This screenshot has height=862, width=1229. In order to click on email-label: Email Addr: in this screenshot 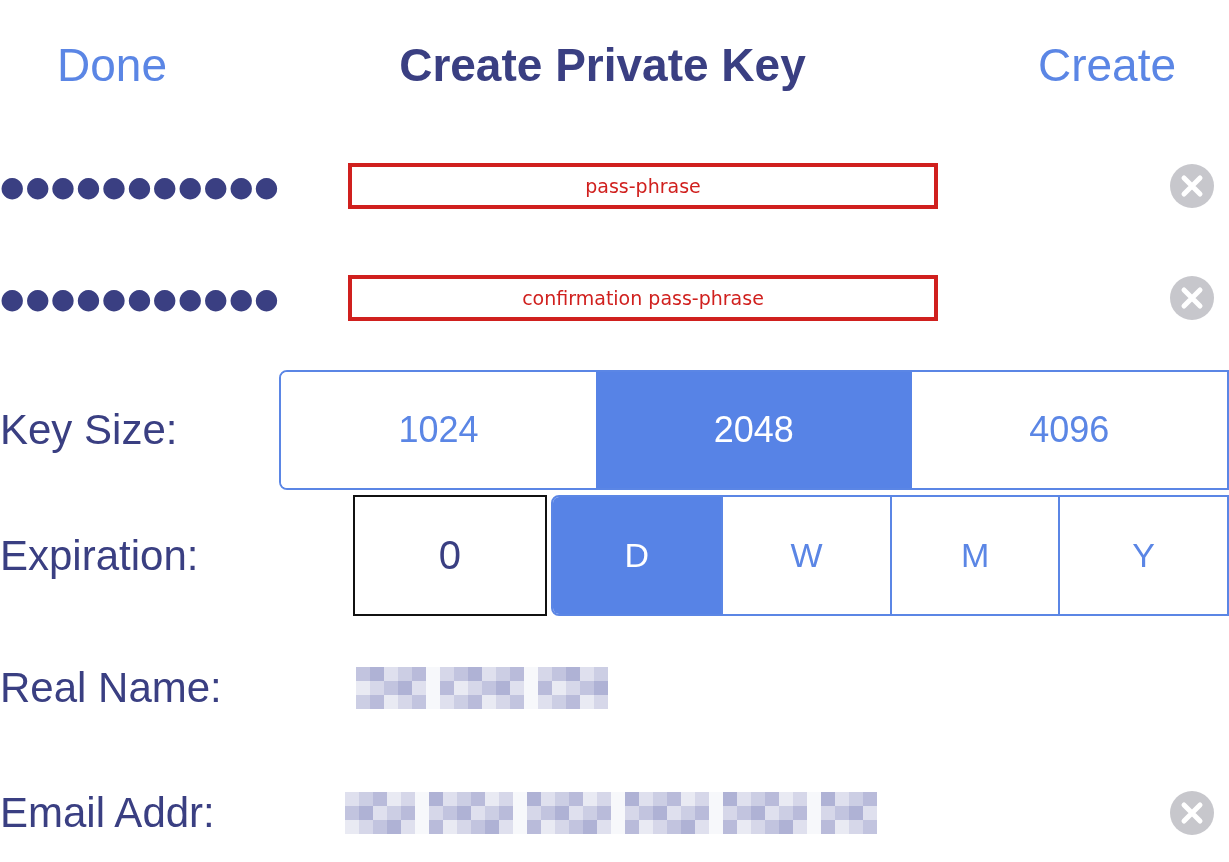, I will do `click(108, 813)`.